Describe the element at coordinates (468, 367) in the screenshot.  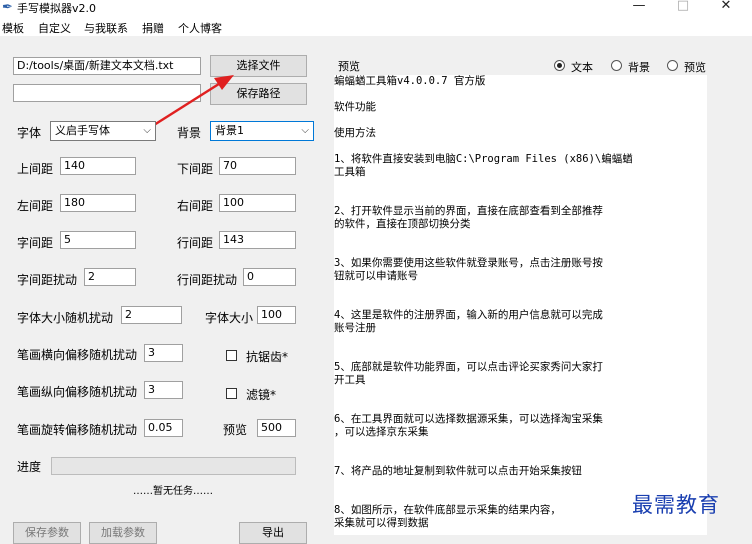
I see `preview-line: 5、底部就是软件功能界面，可以点击评论买家秀问大家打` at that location.